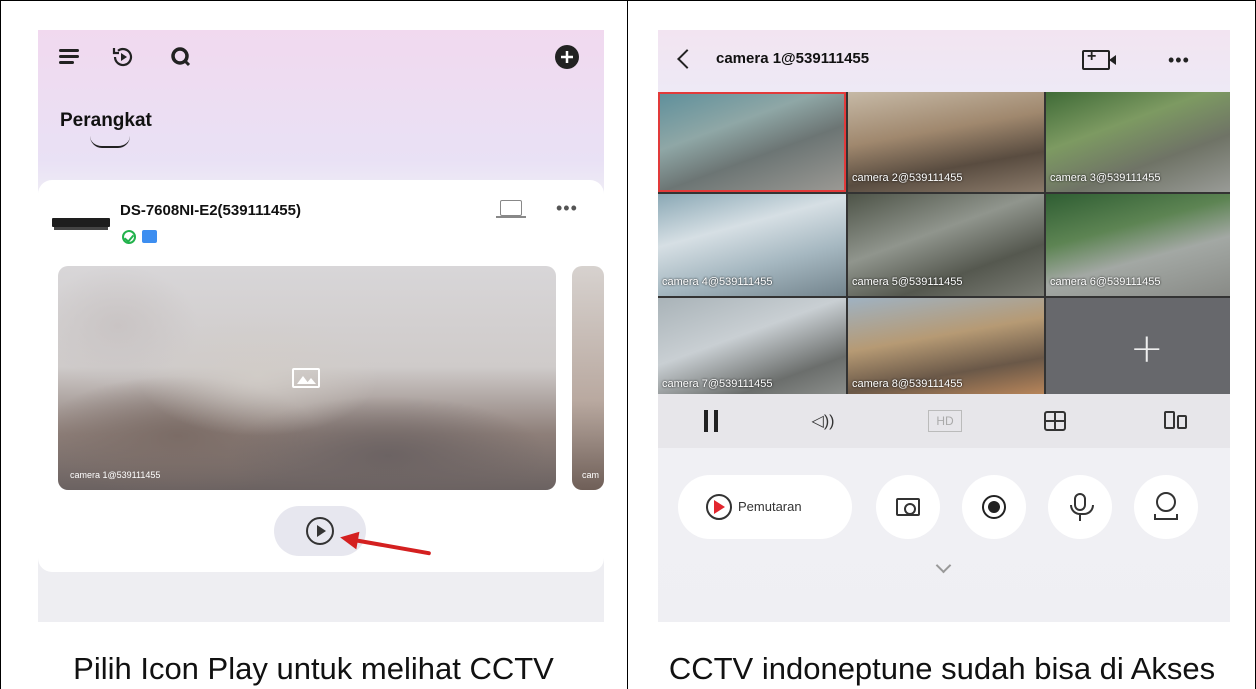  What do you see at coordinates (823, 421) in the screenshot?
I see `sound-icon: ◁))` at bounding box center [823, 421].